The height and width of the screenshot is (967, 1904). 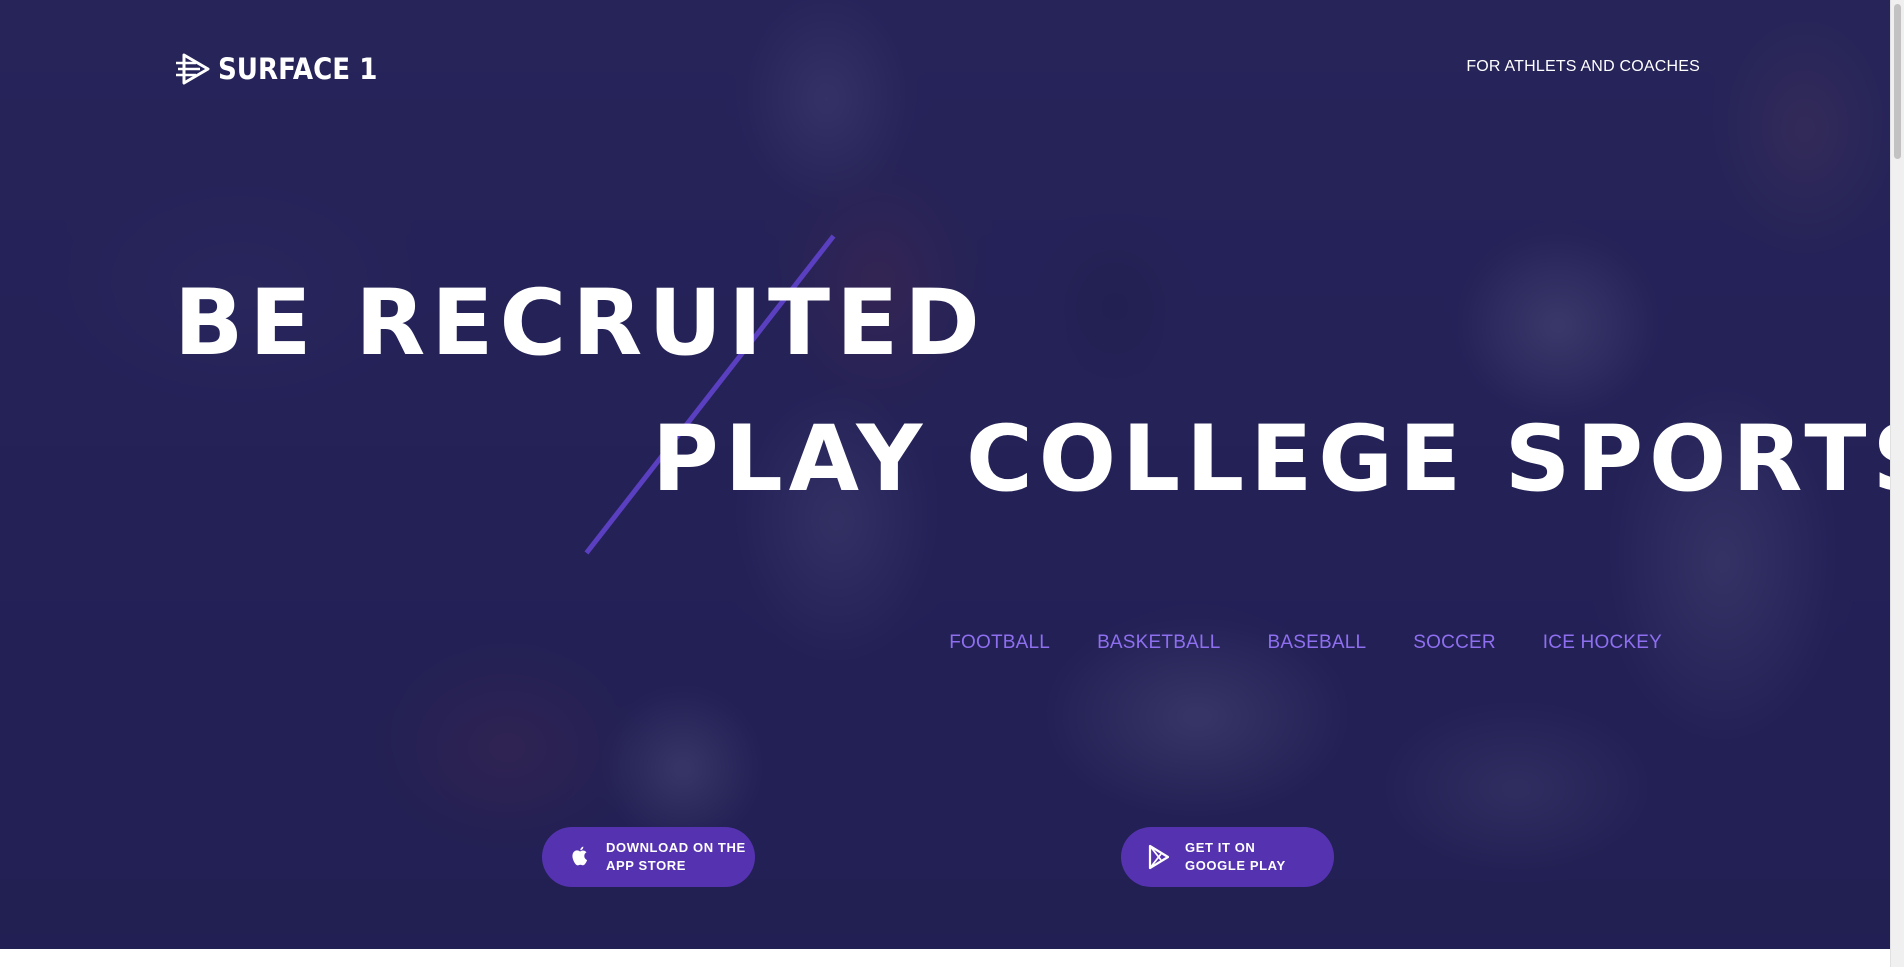 I want to click on google-play-text: GET IT ON GOOGLE PLAY, so click(x=1235, y=857).